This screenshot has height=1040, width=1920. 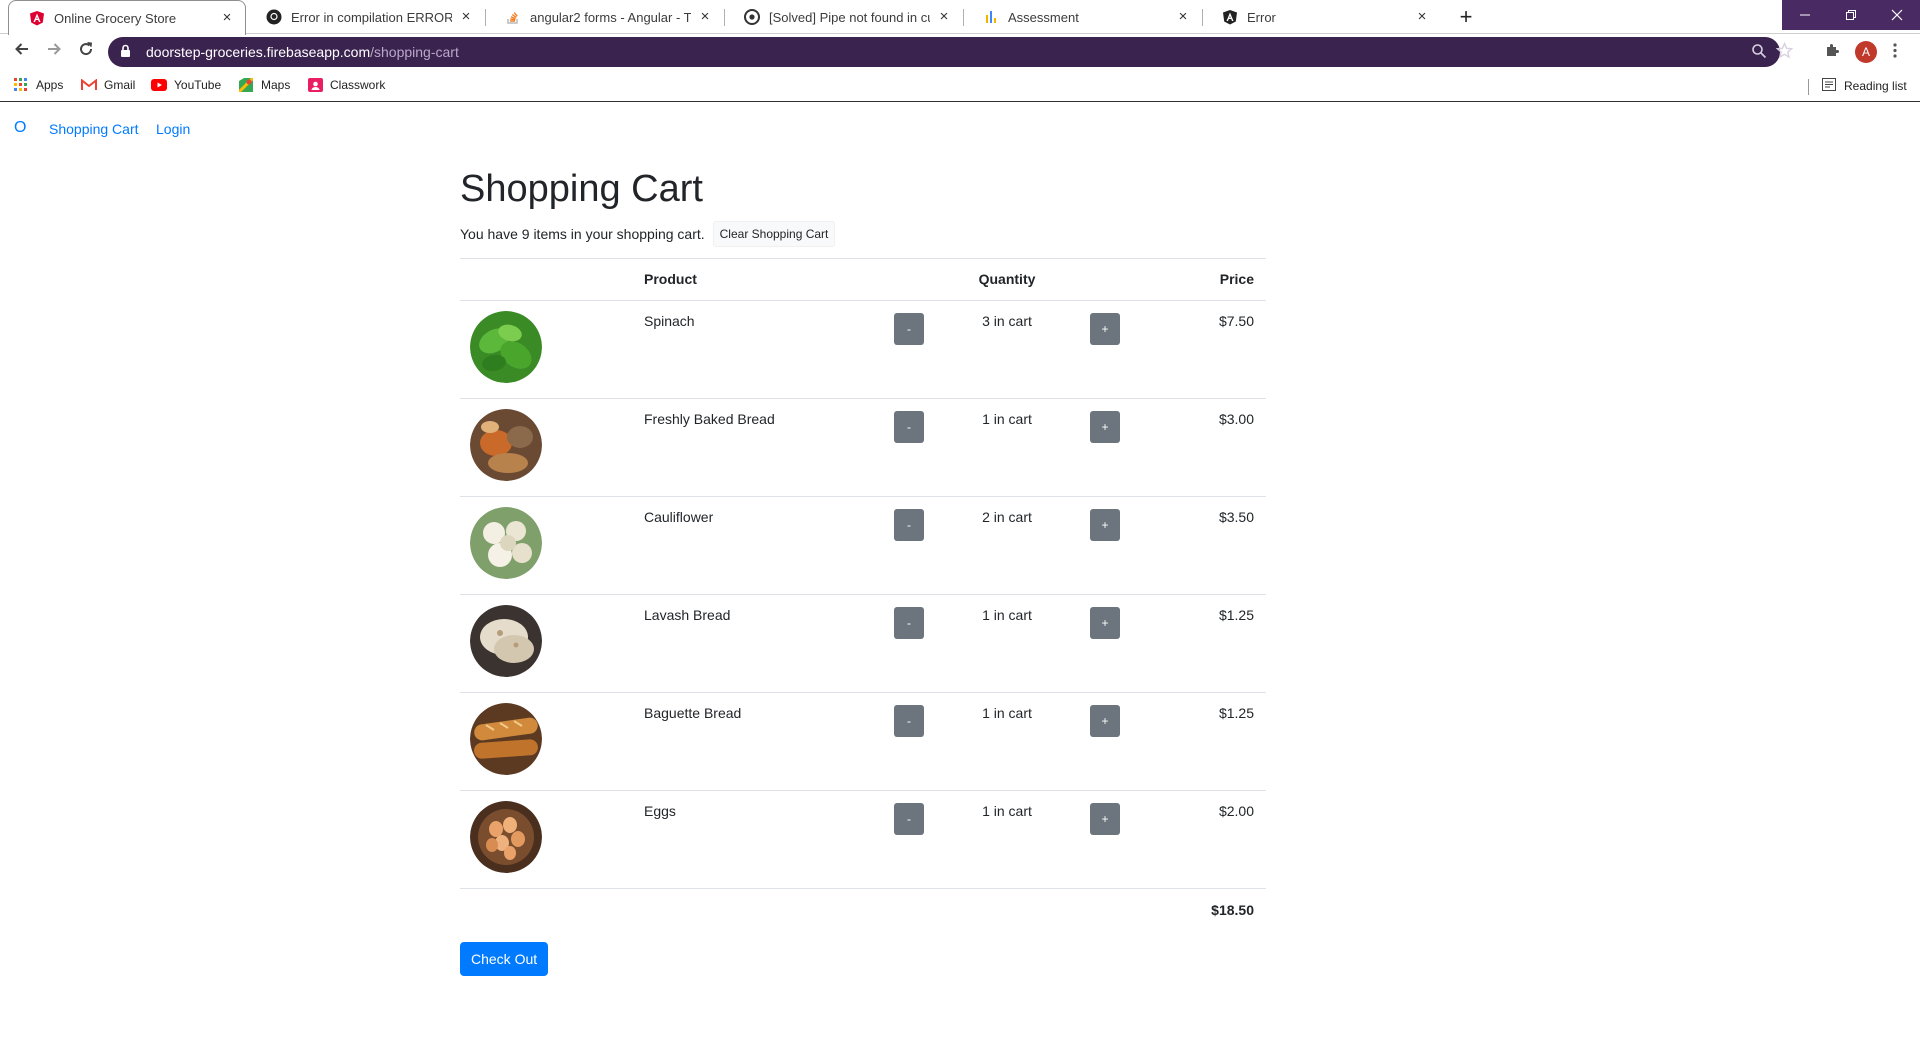 What do you see at coordinates (1007, 320) in the screenshot?
I see `quantity-text: 3 in cart` at bounding box center [1007, 320].